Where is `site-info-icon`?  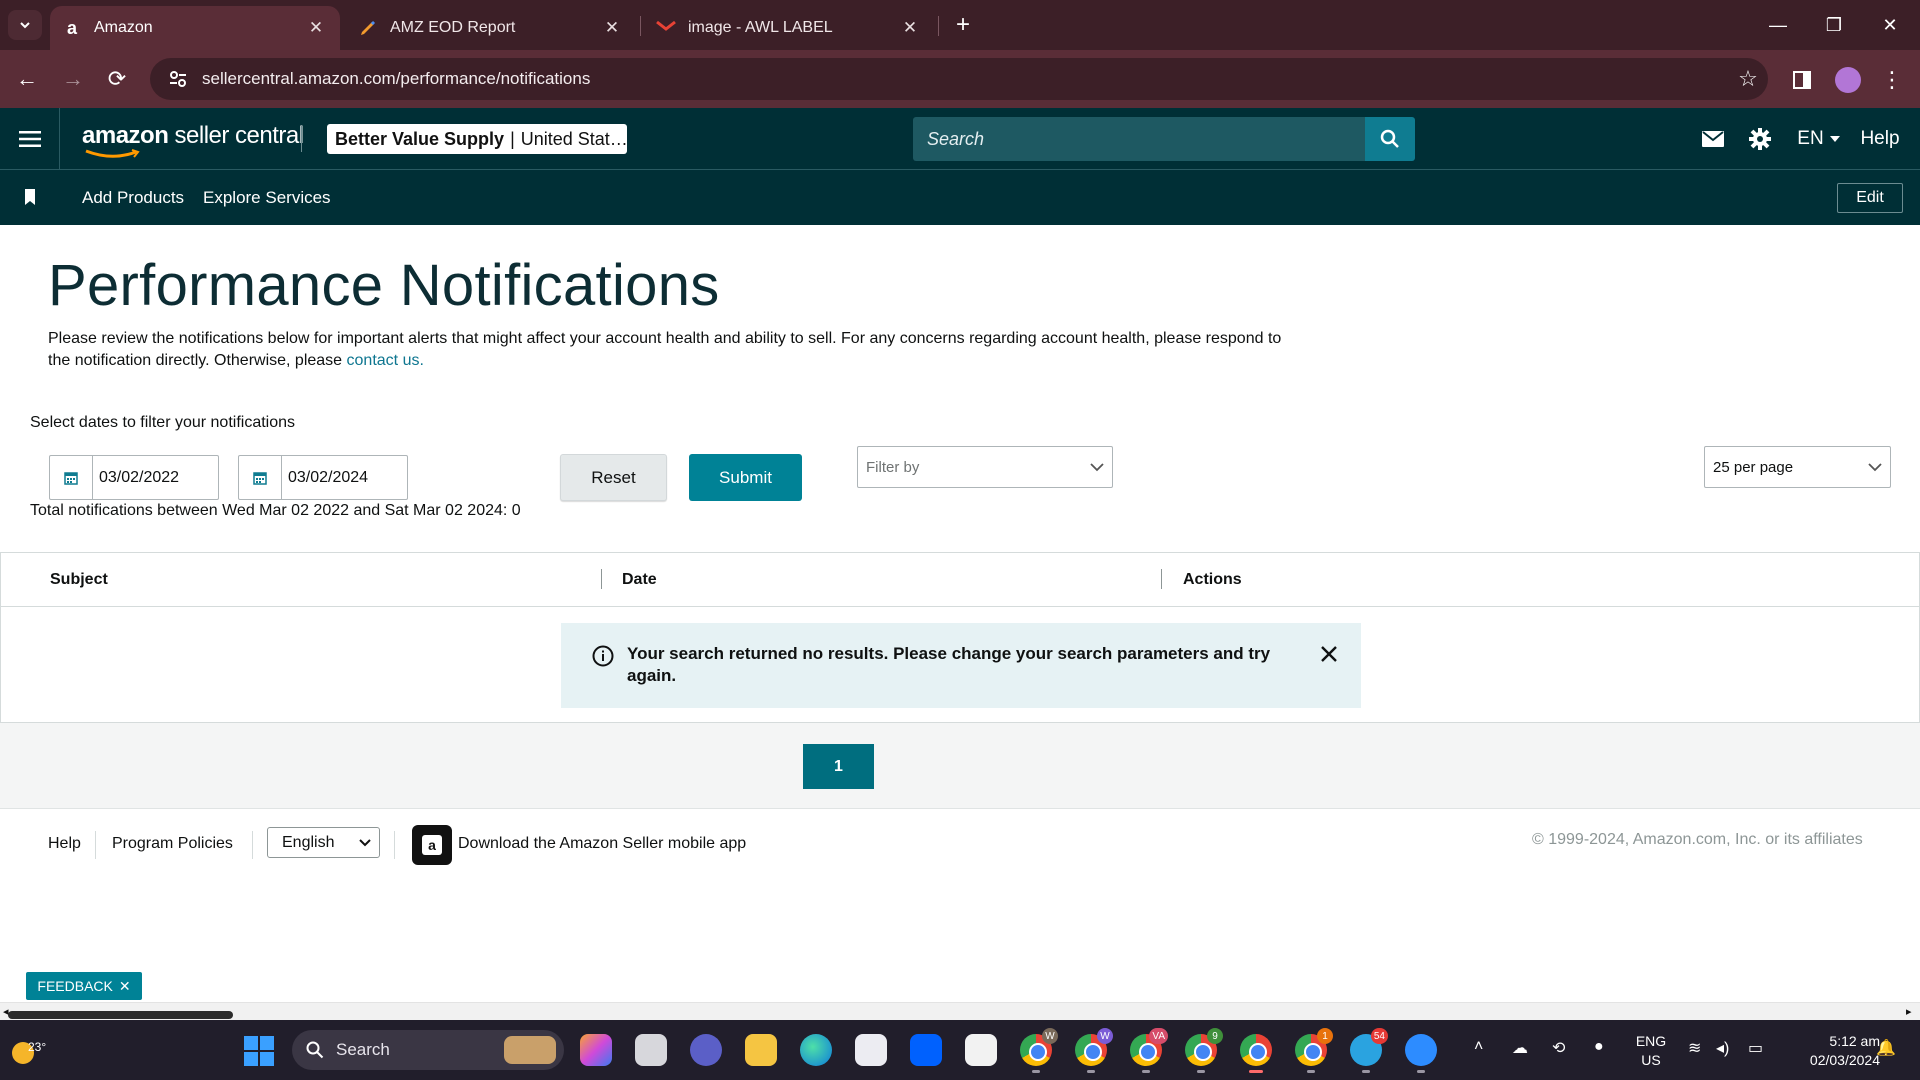 site-info-icon is located at coordinates (178, 79).